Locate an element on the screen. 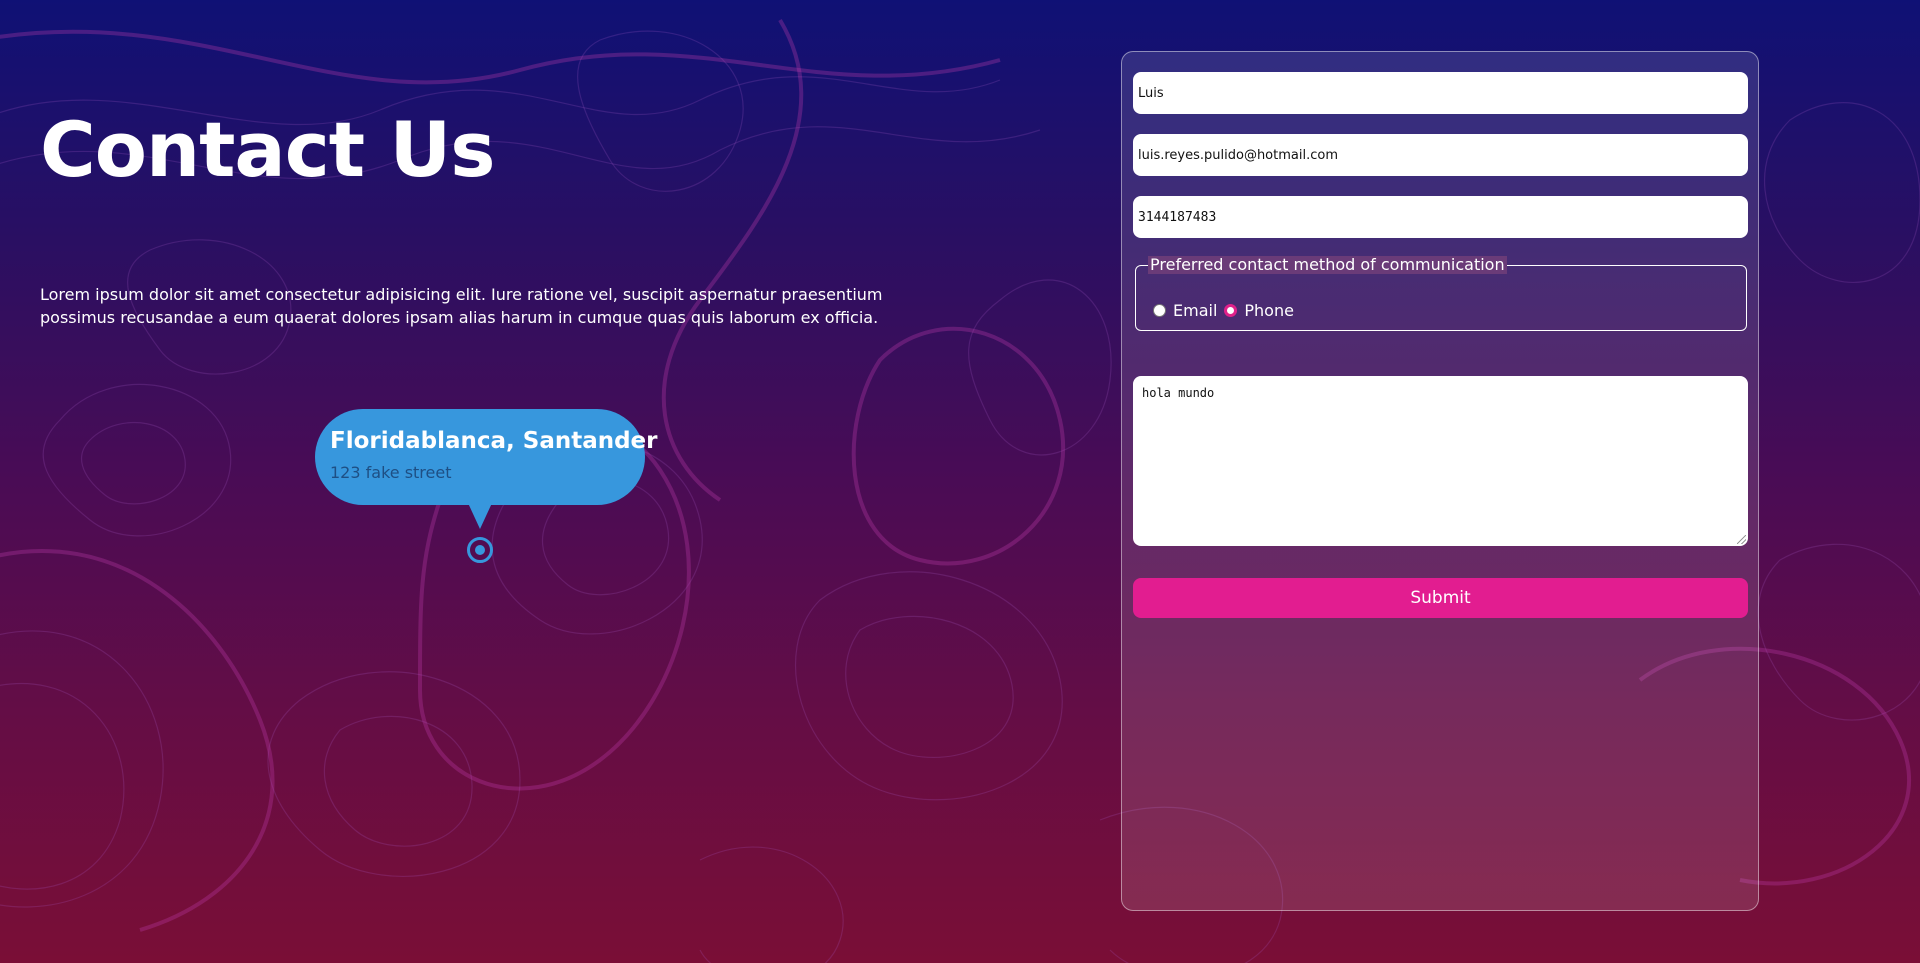  contact-method-options: Email Phone is located at coordinates (1227, 310).